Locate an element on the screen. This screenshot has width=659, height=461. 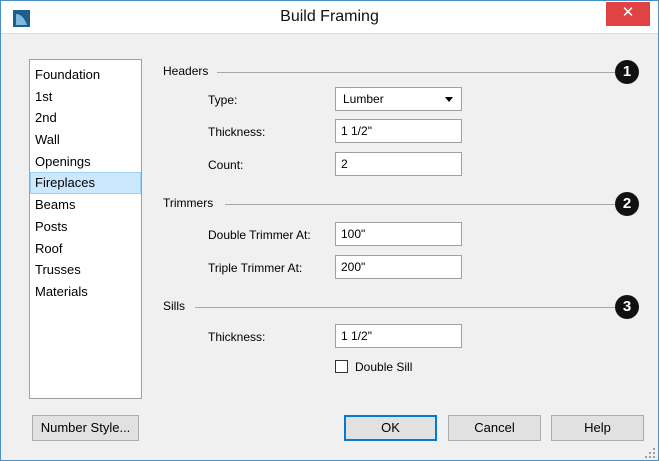
close-button: ✕ is located at coordinates (628, 14).